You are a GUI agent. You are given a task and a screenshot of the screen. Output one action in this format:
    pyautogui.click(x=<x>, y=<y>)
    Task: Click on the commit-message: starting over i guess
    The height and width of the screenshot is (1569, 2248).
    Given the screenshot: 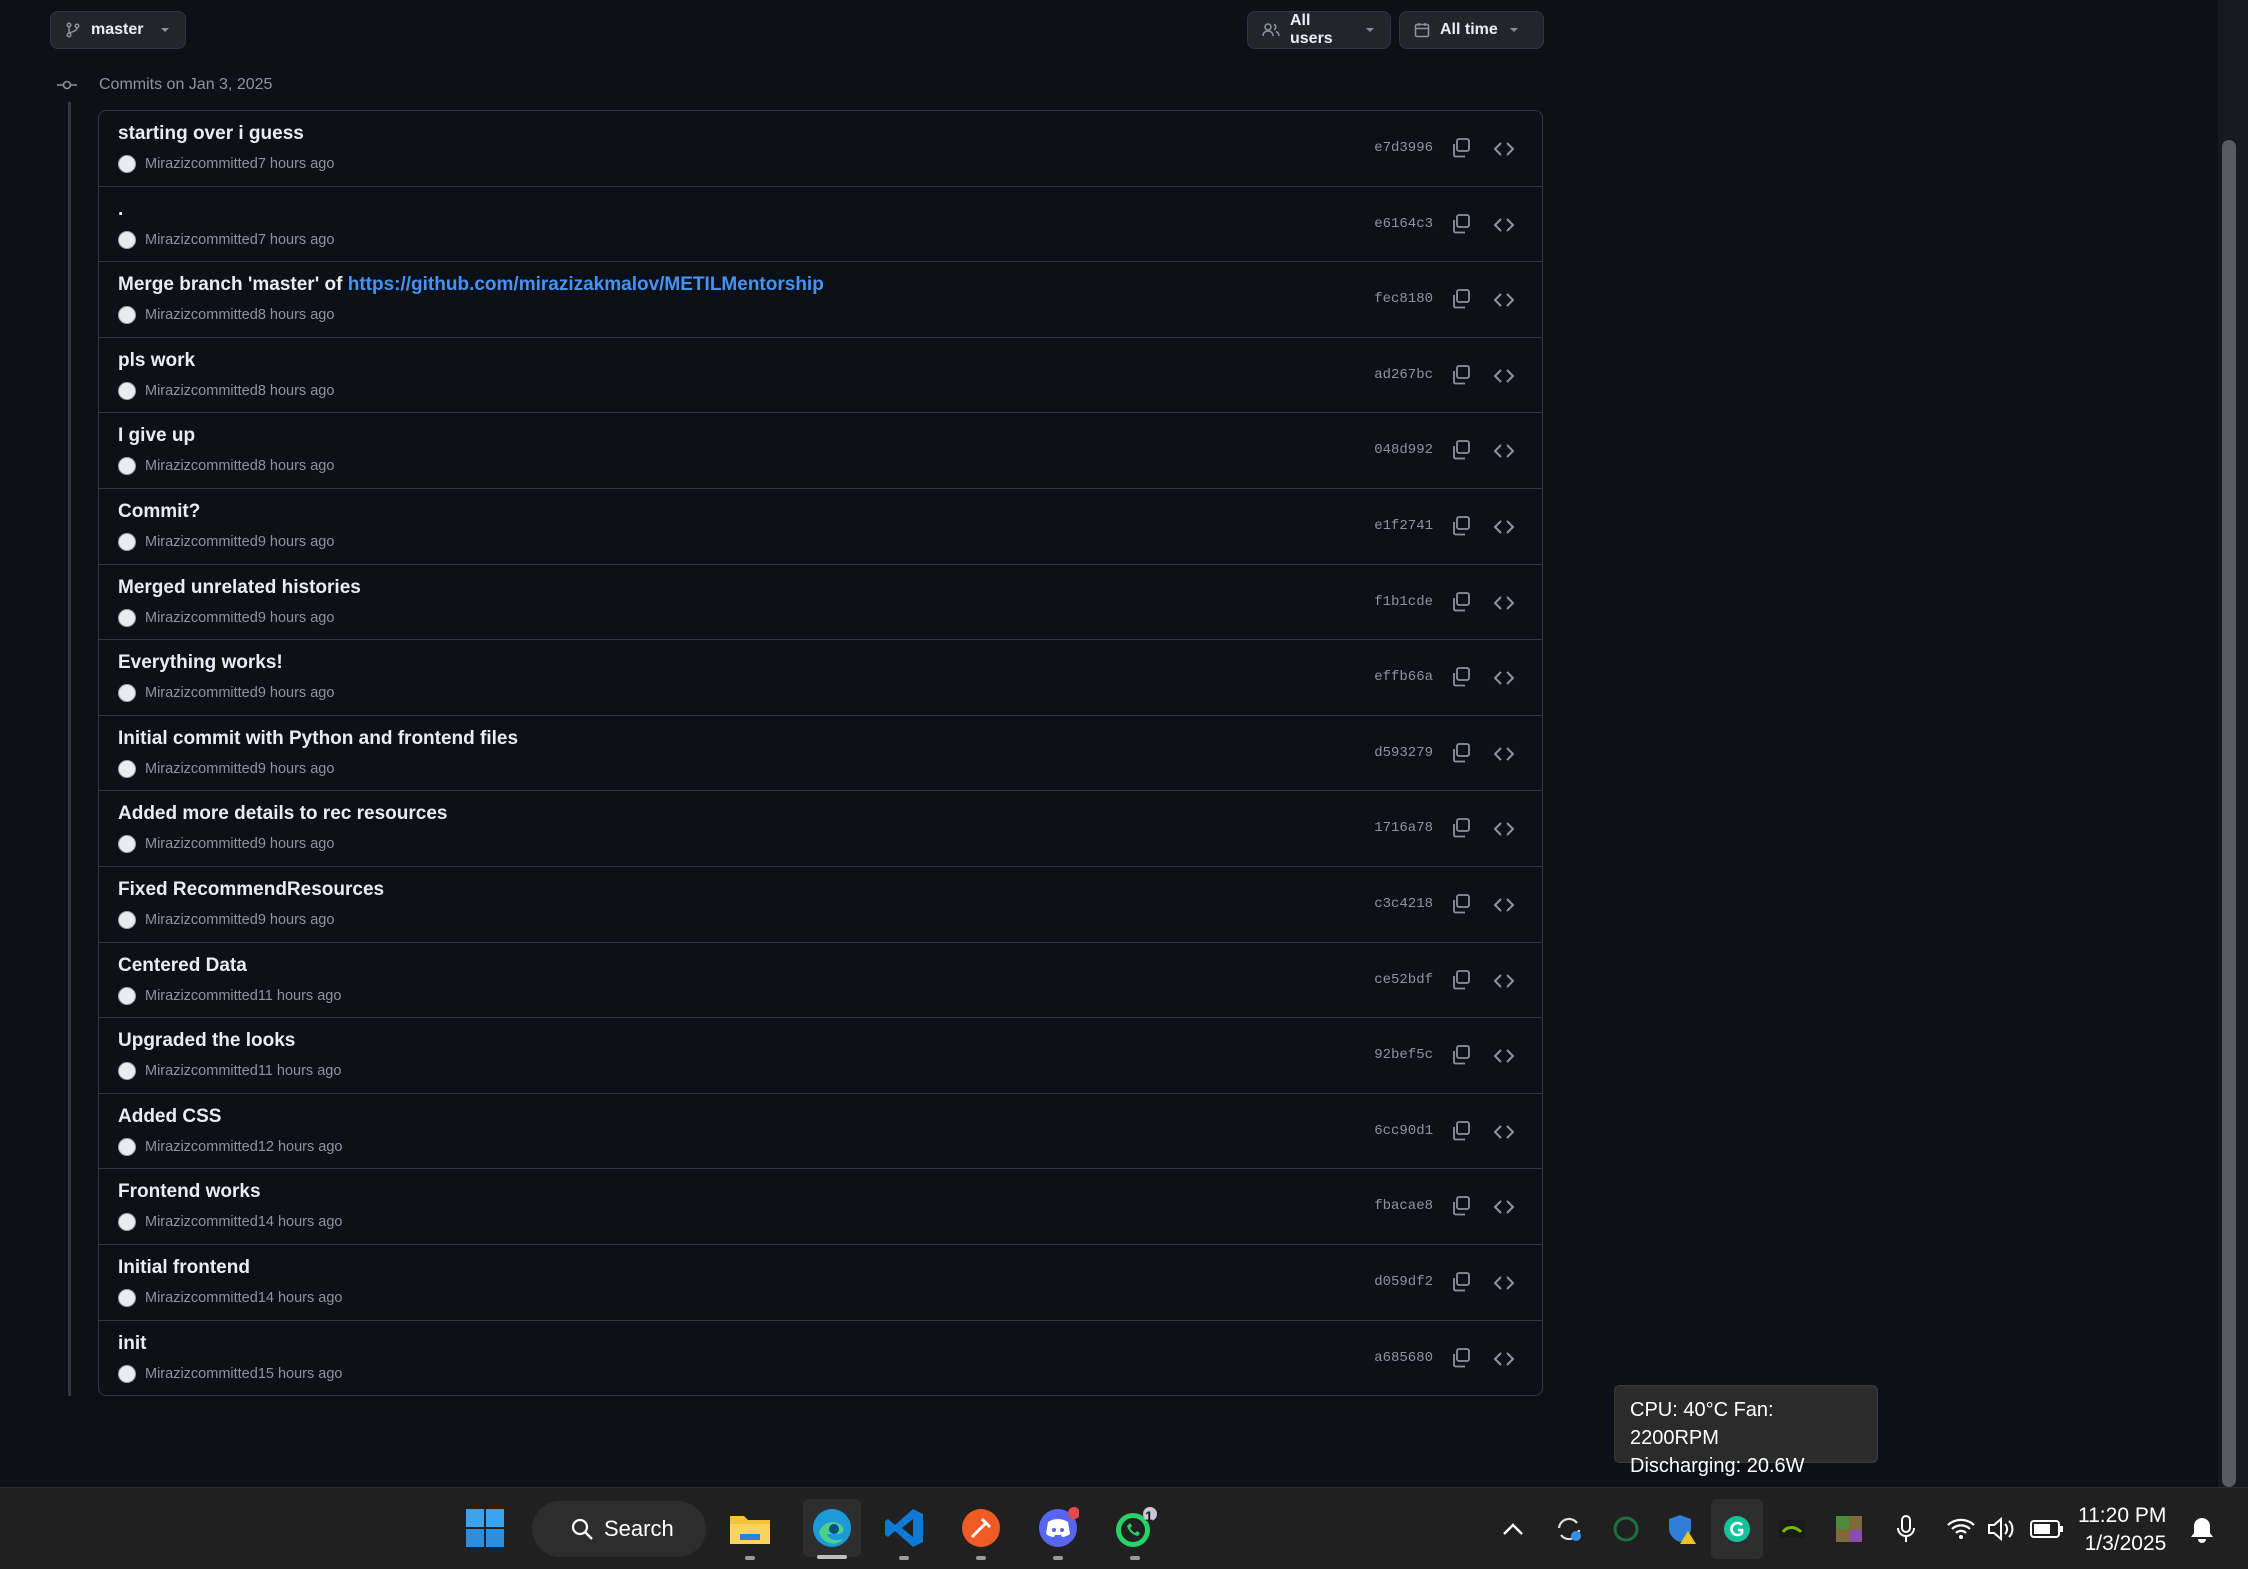 What is the action you would take?
    pyautogui.click(x=211, y=134)
    